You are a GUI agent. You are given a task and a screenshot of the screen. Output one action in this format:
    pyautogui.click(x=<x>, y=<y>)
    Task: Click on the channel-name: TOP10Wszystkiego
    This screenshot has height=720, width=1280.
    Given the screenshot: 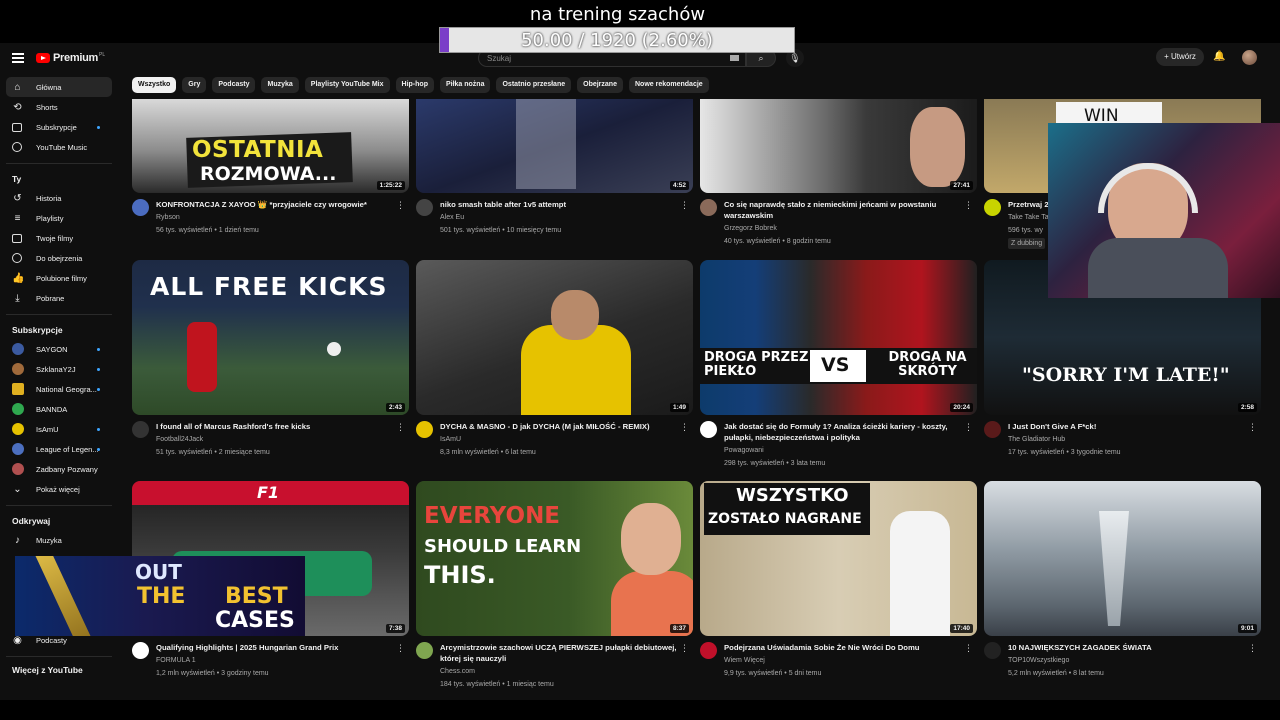 What is the action you would take?
    pyautogui.click(x=1128, y=660)
    